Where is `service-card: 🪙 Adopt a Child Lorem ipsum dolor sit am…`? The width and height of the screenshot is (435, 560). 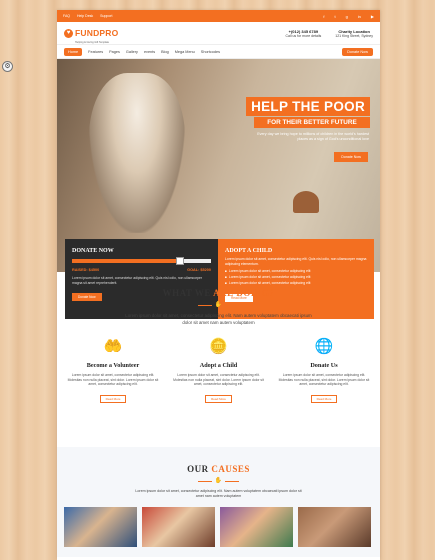 service-card: 🪙 Adopt a Child Lorem ipsum dolor sit am… is located at coordinates (219, 371).